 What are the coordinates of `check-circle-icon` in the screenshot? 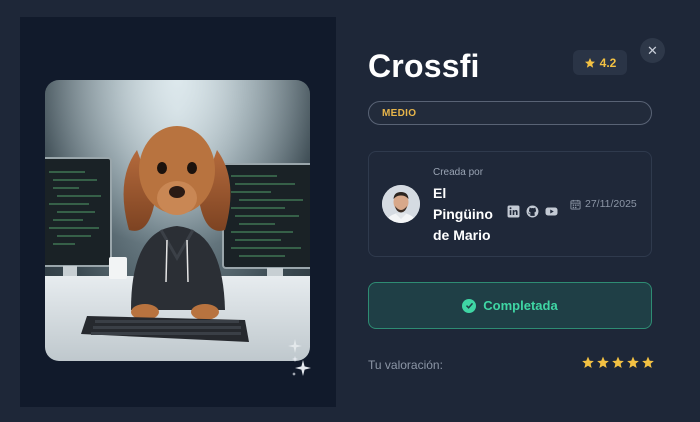 It's located at (469, 305).